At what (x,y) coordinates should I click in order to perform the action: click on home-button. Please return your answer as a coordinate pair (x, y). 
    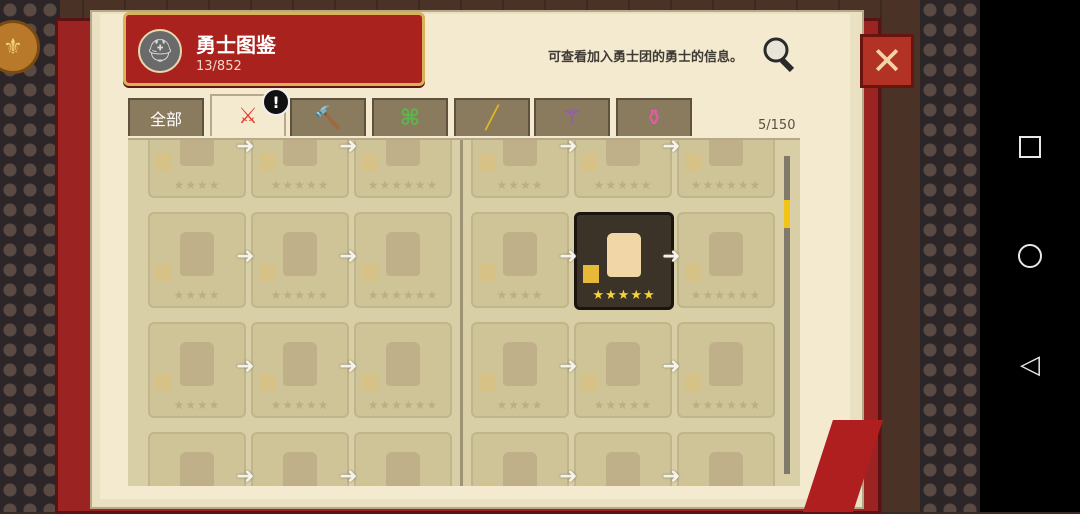
    Looking at the image, I should click on (1030, 256).